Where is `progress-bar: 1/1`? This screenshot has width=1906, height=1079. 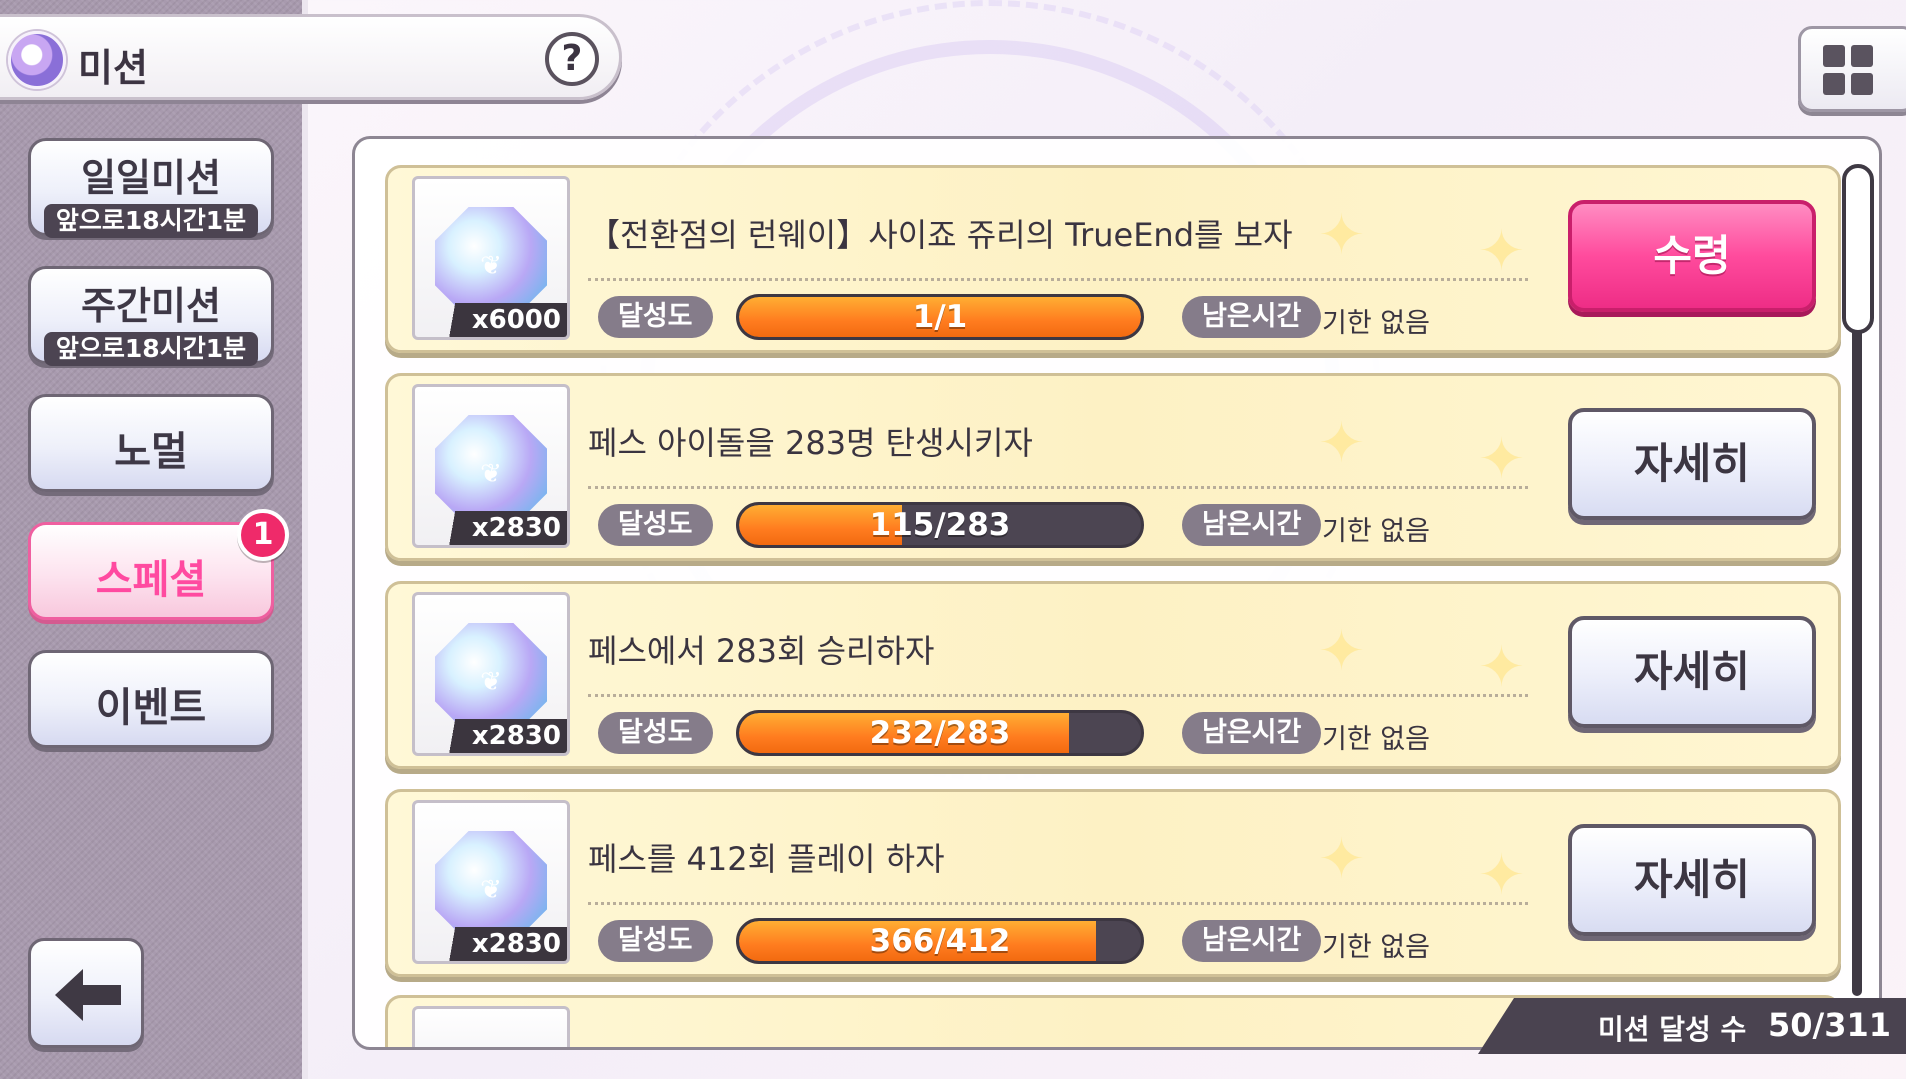 progress-bar: 1/1 is located at coordinates (940, 317).